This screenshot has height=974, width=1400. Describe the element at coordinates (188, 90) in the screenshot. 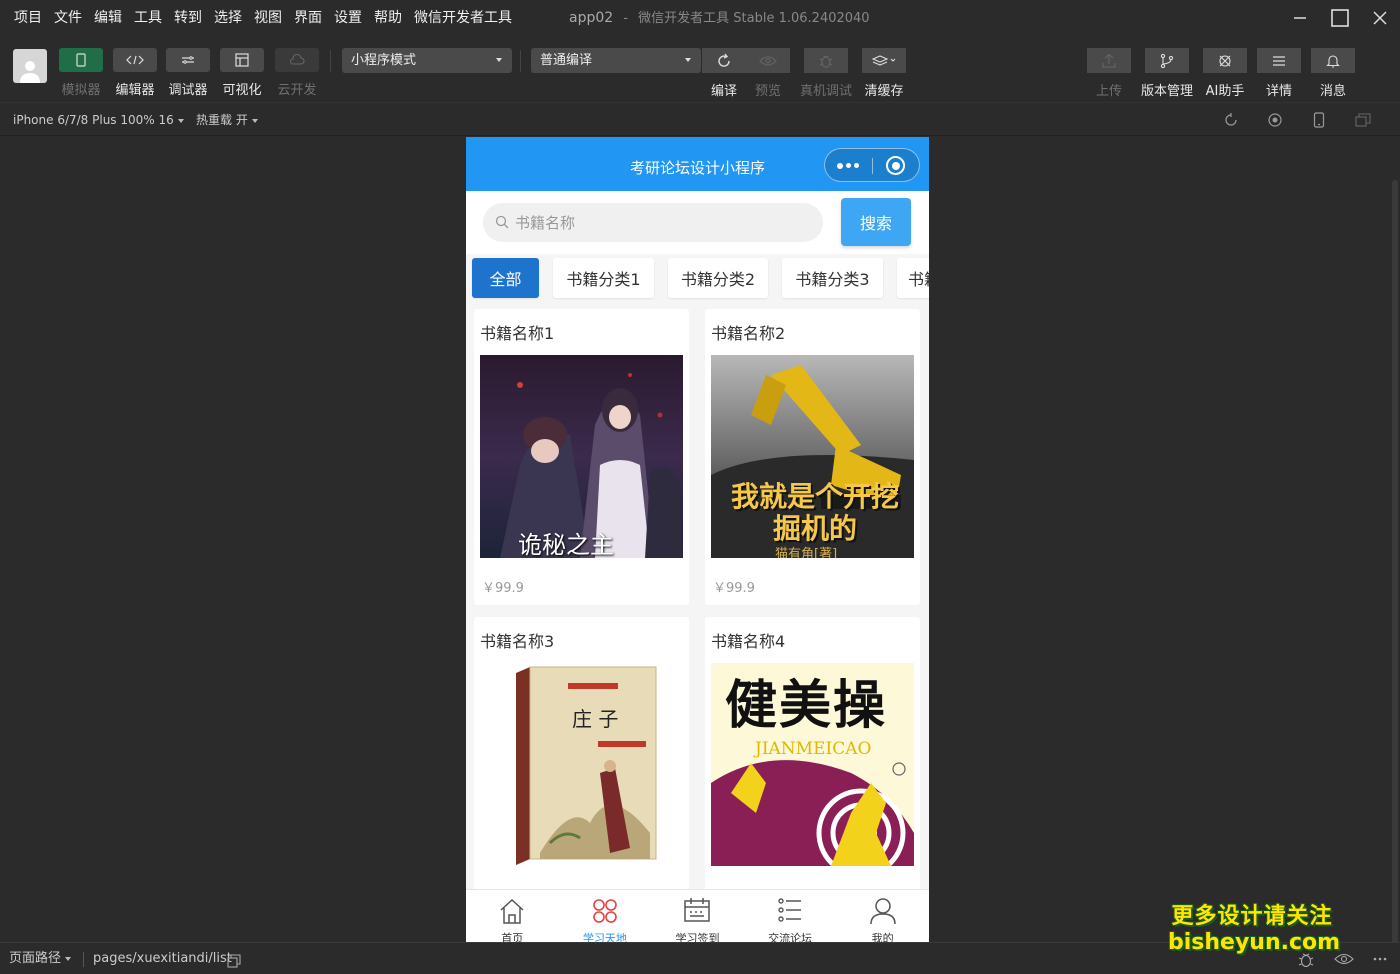

I see `debugger-label: 调试器` at that location.